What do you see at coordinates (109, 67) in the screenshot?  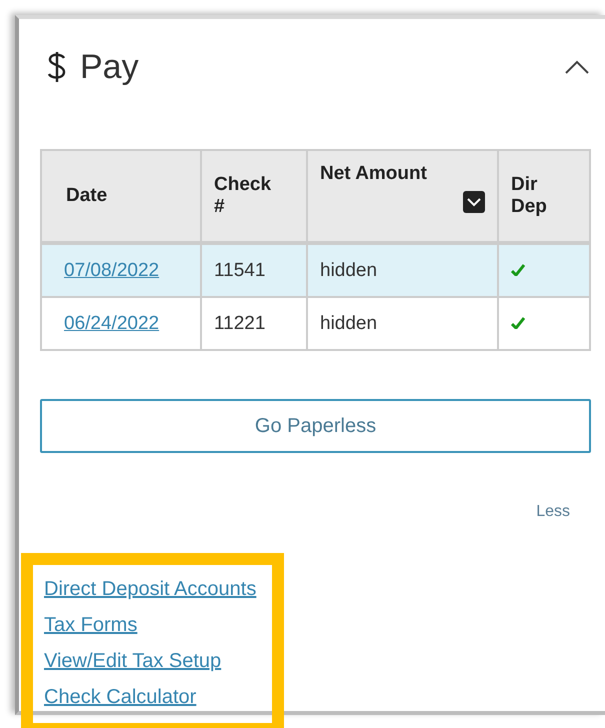 I see `panel-title: Pay` at bounding box center [109, 67].